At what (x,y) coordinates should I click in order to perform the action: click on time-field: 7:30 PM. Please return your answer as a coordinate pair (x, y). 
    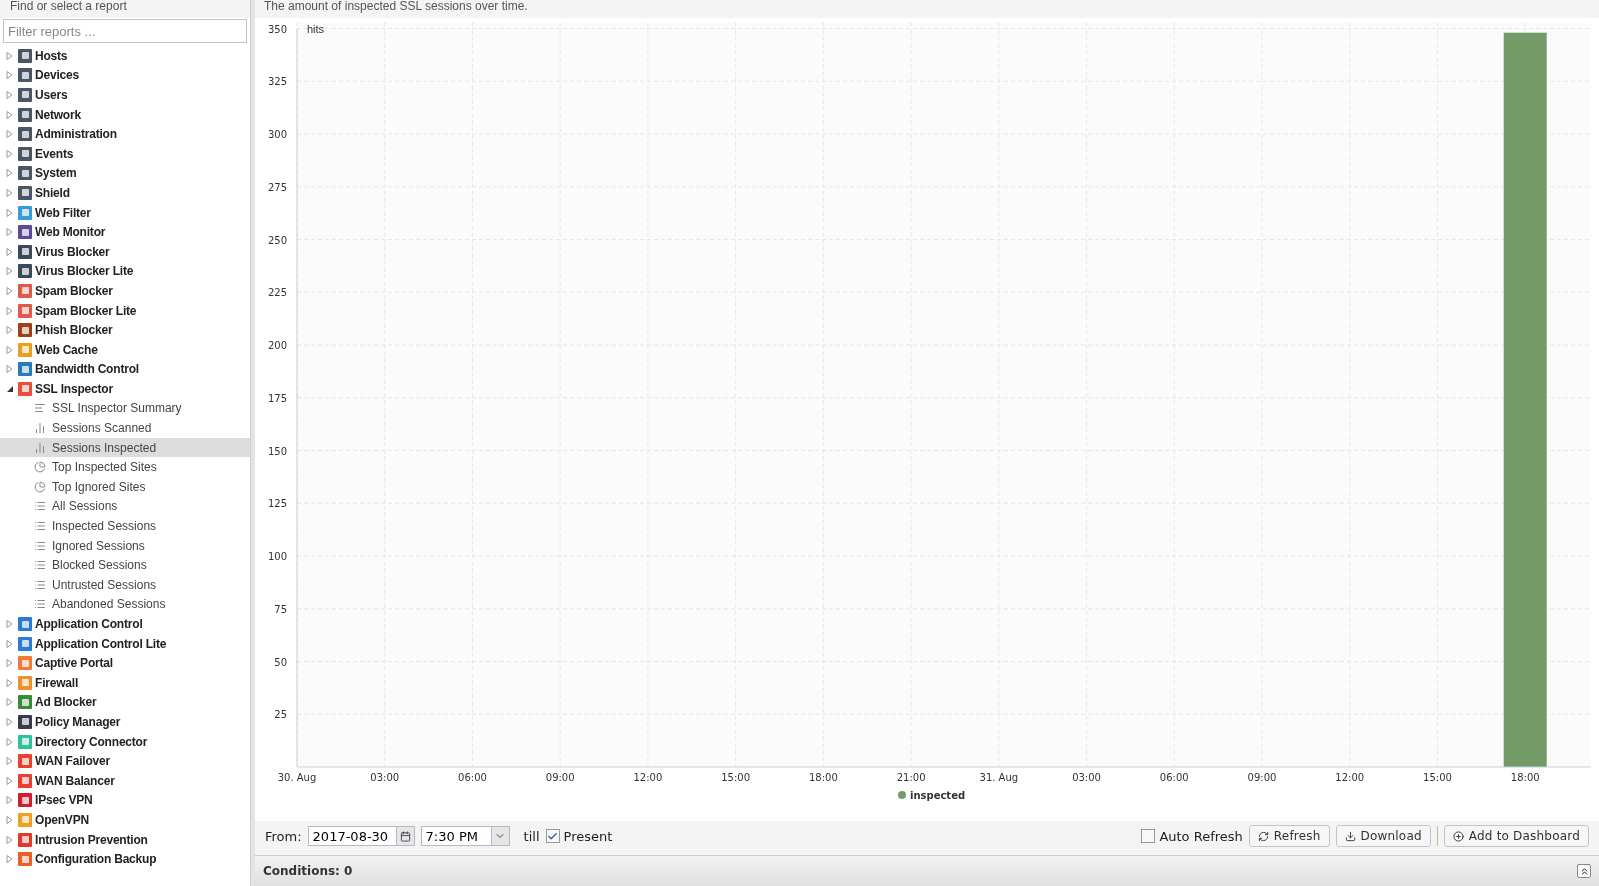
    Looking at the image, I should click on (455, 836).